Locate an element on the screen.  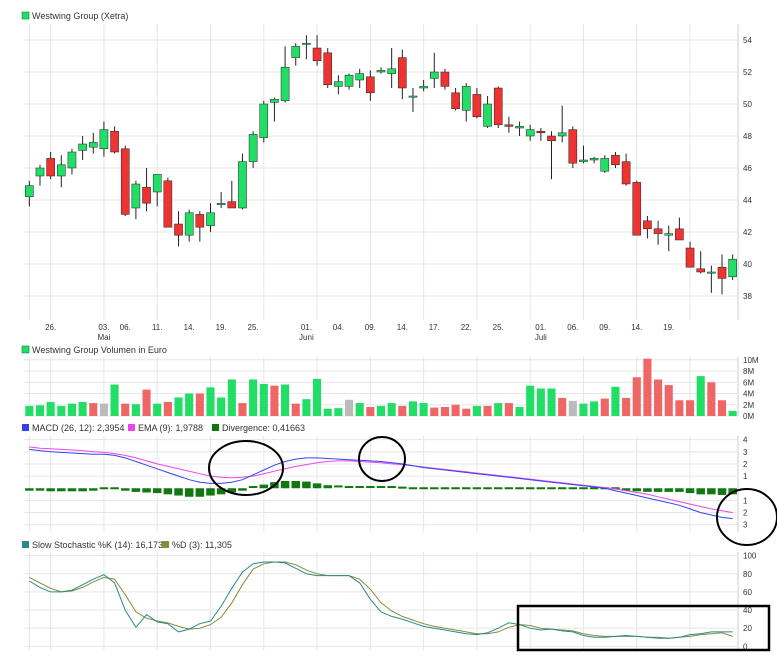
volume-ytick-label: 8M is located at coordinates (748, 371).